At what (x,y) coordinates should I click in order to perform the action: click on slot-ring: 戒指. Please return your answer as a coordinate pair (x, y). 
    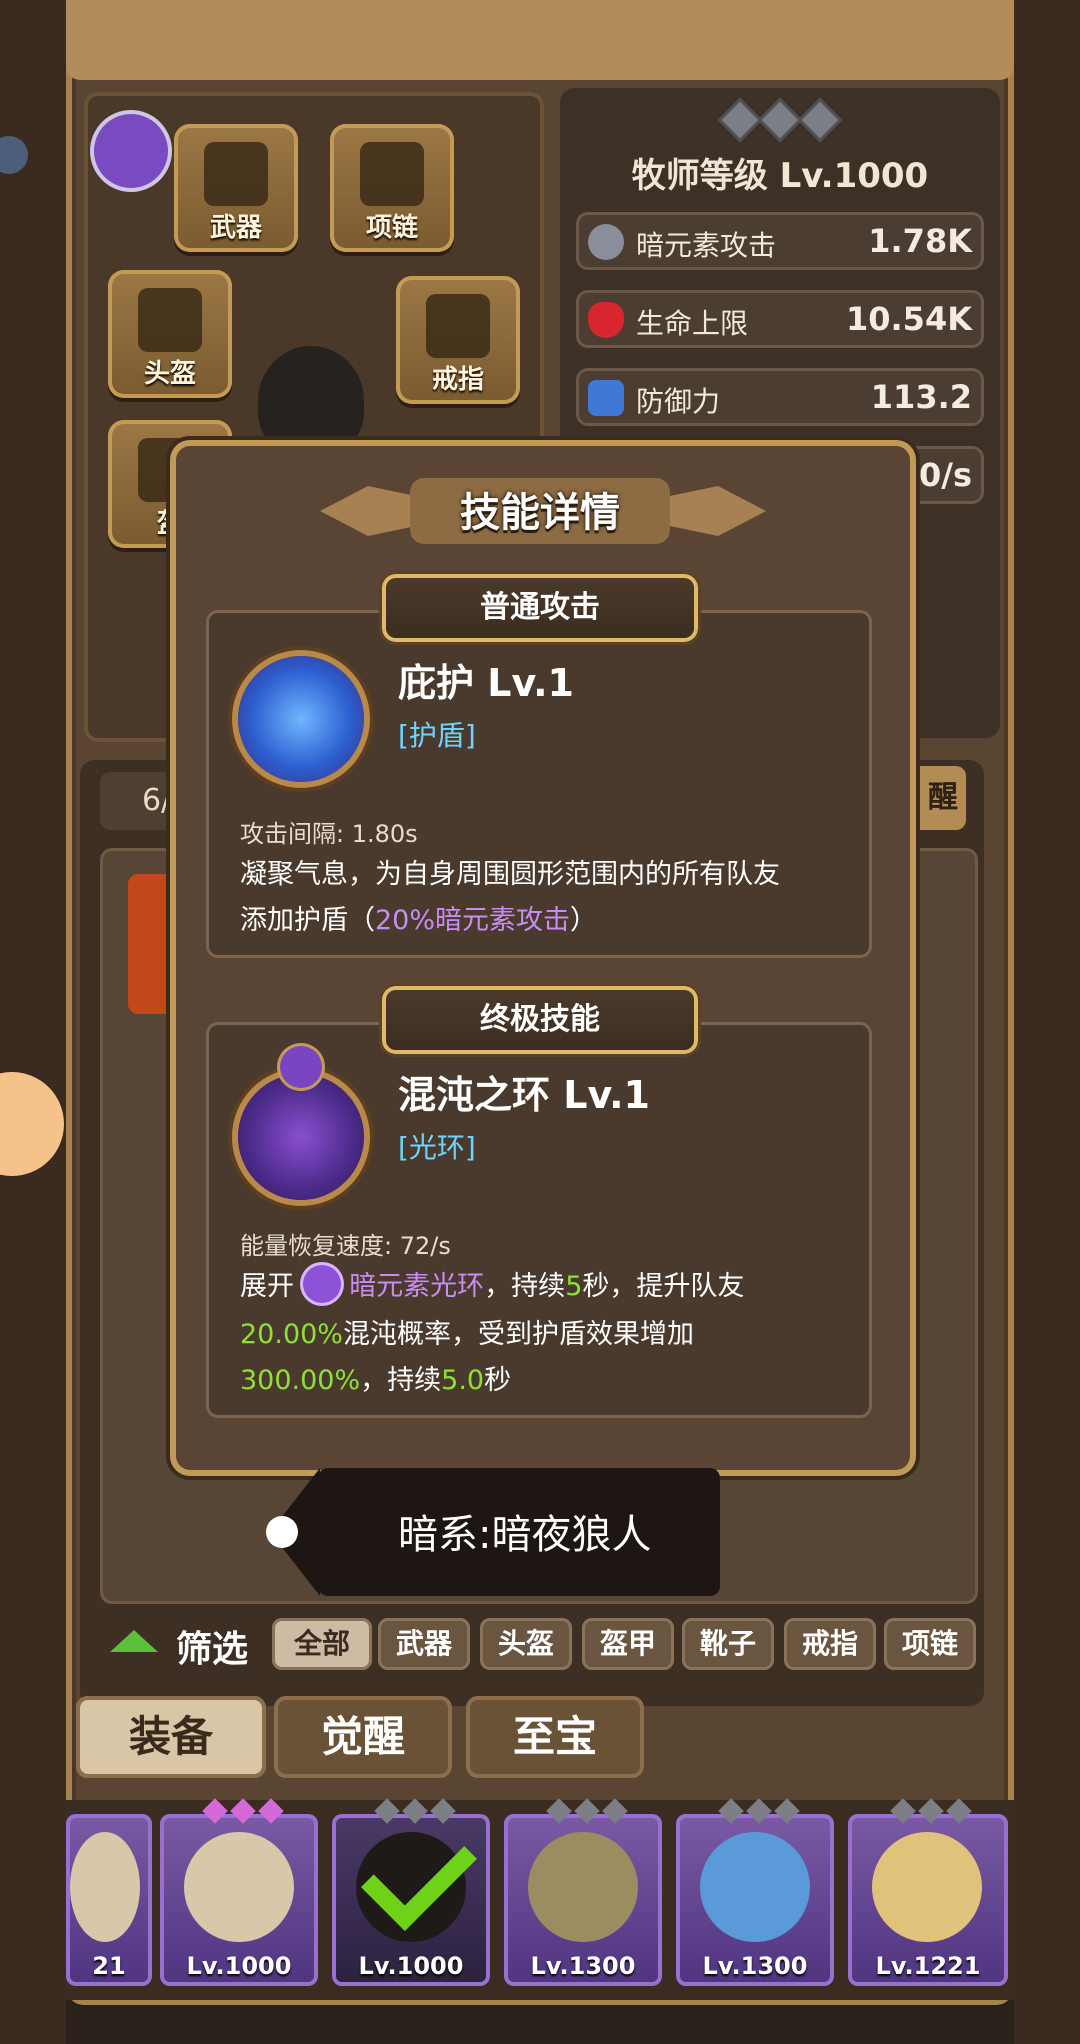
    Looking at the image, I should click on (458, 340).